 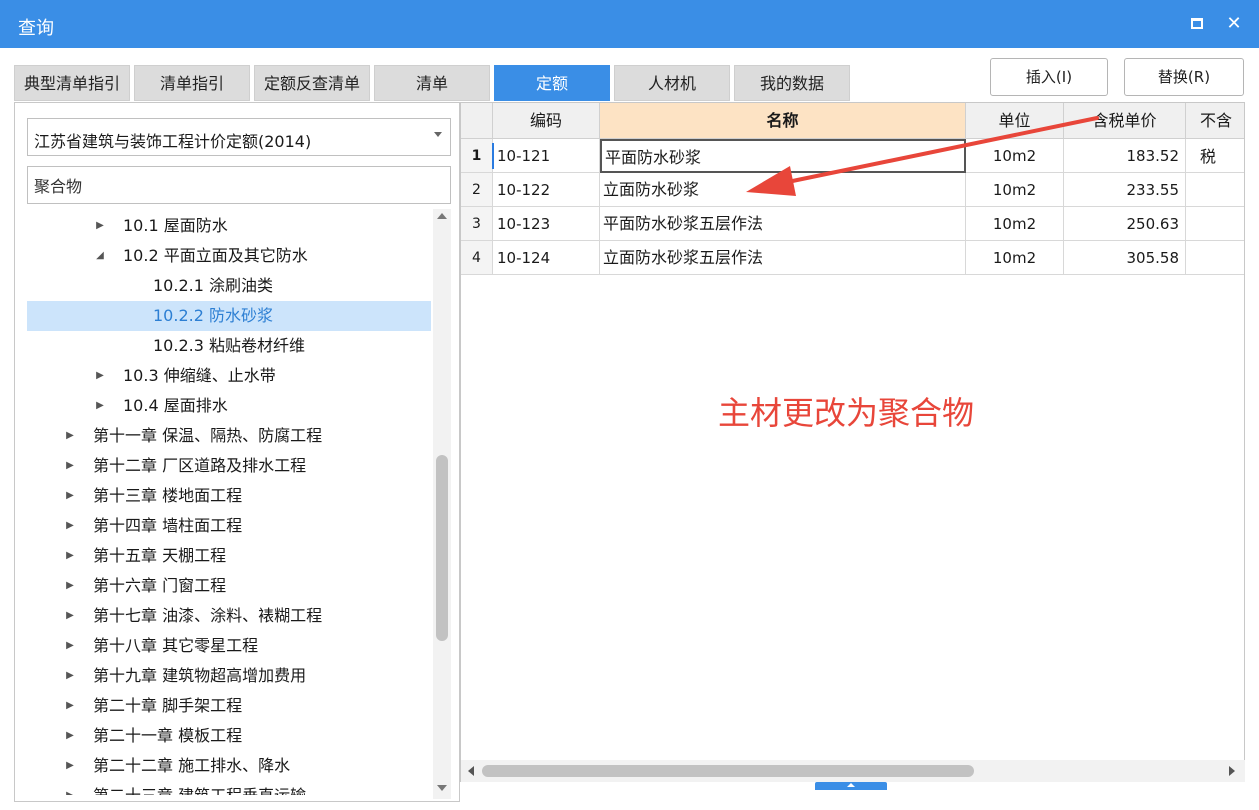 What do you see at coordinates (1232, 771) in the screenshot?
I see `scroll-right-icon` at bounding box center [1232, 771].